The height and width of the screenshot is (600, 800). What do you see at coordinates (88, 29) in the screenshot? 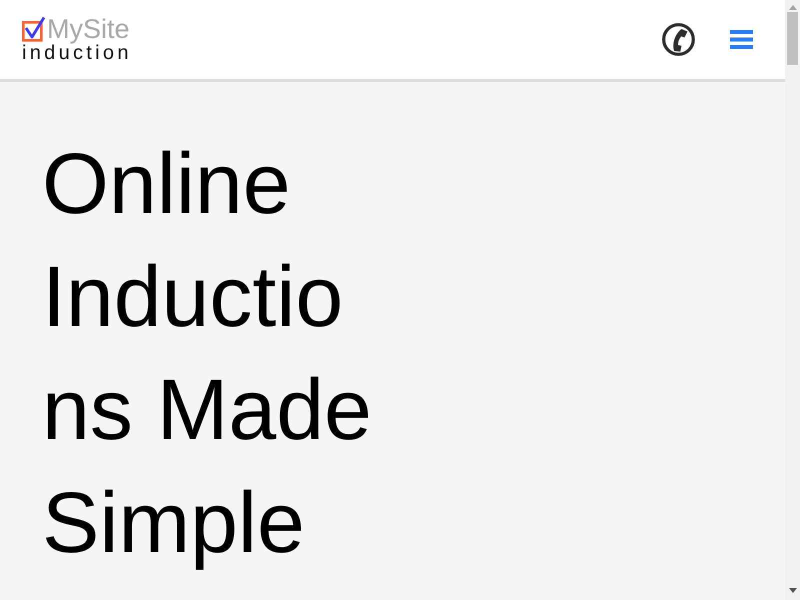
I see `brand-name: MySite` at bounding box center [88, 29].